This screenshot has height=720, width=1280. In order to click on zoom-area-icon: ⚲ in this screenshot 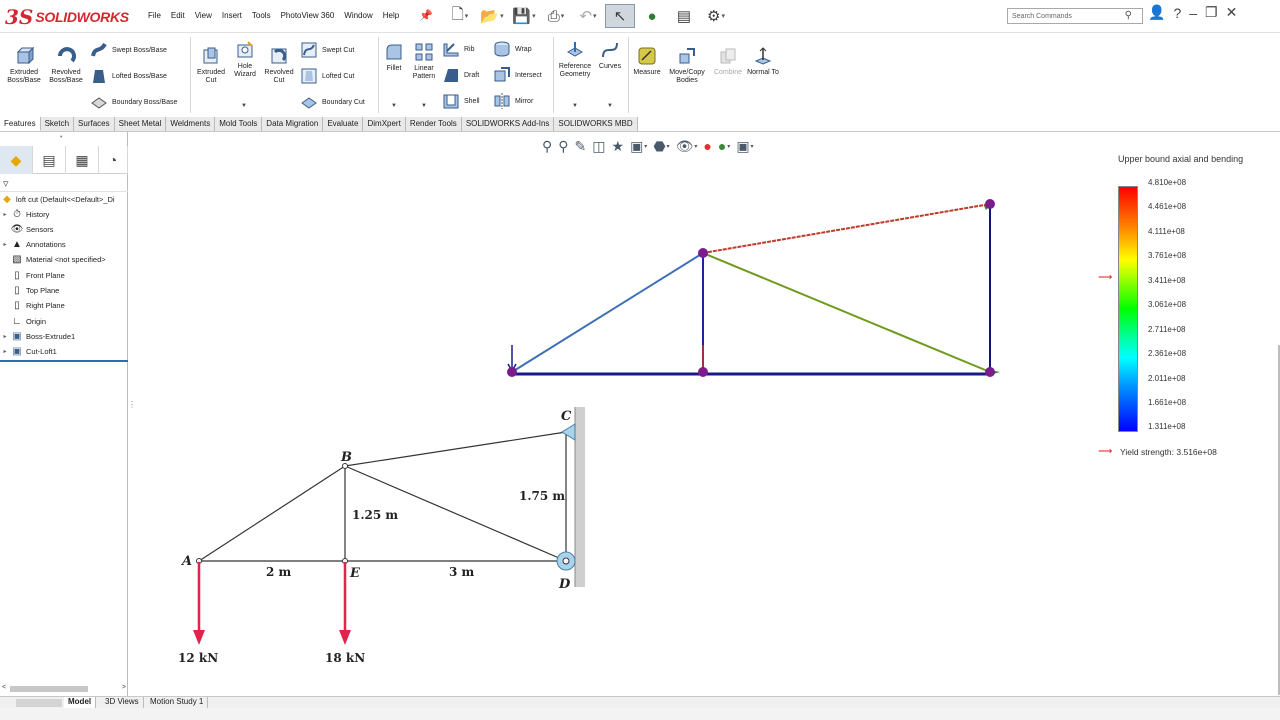, I will do `click(563, 145)`.